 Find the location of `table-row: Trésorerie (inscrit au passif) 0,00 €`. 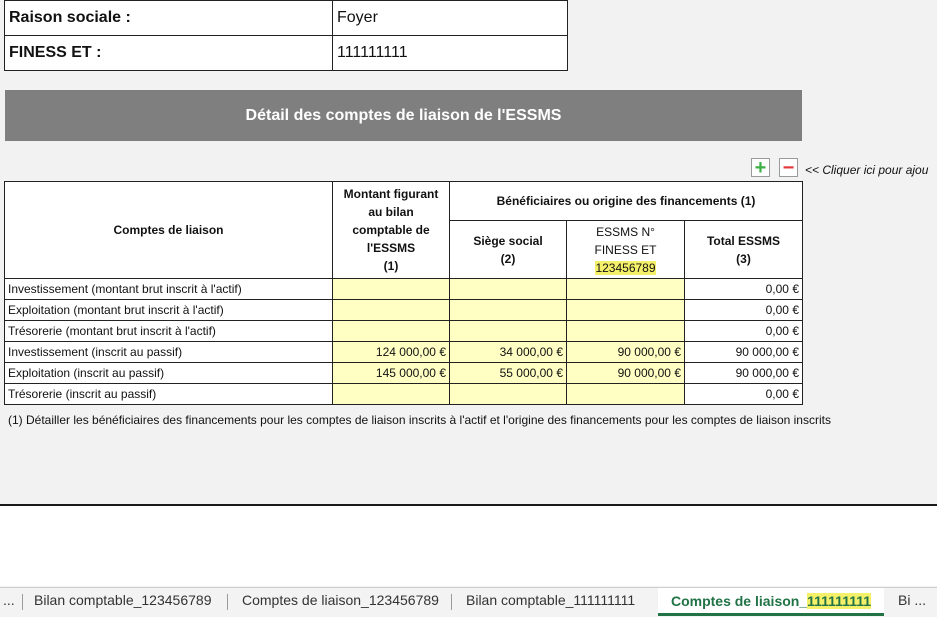

table-row: Trésorerie (inscrit au passif) 0,00 € is located at coordinates (403, 394).